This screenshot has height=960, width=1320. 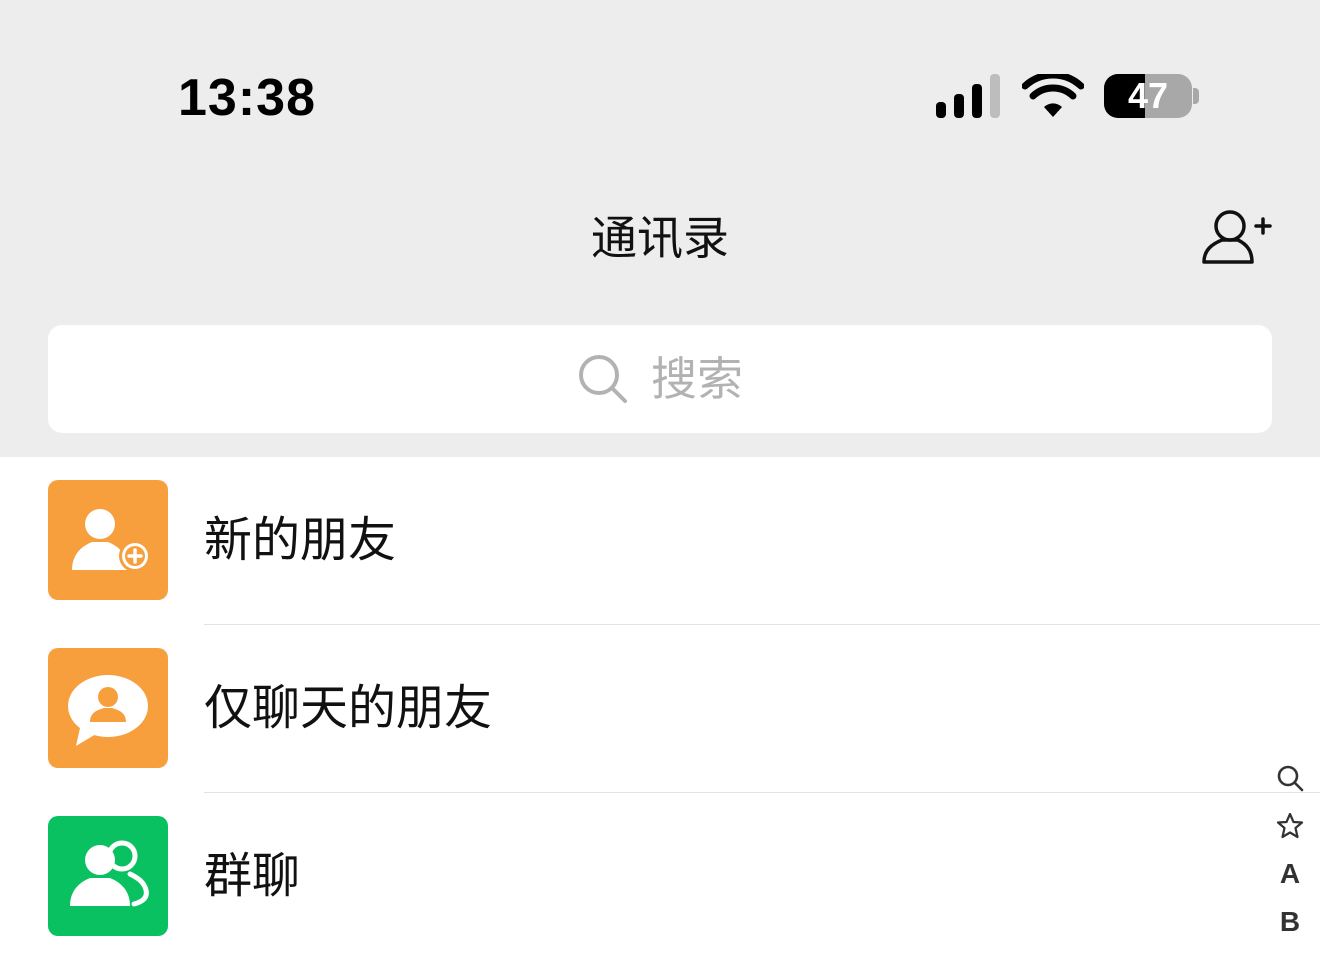 What do you see at coordinates (300, 540) in the screenshot?
I see `menu-item-label: 新的朋友` at bounding box center [300, 540].